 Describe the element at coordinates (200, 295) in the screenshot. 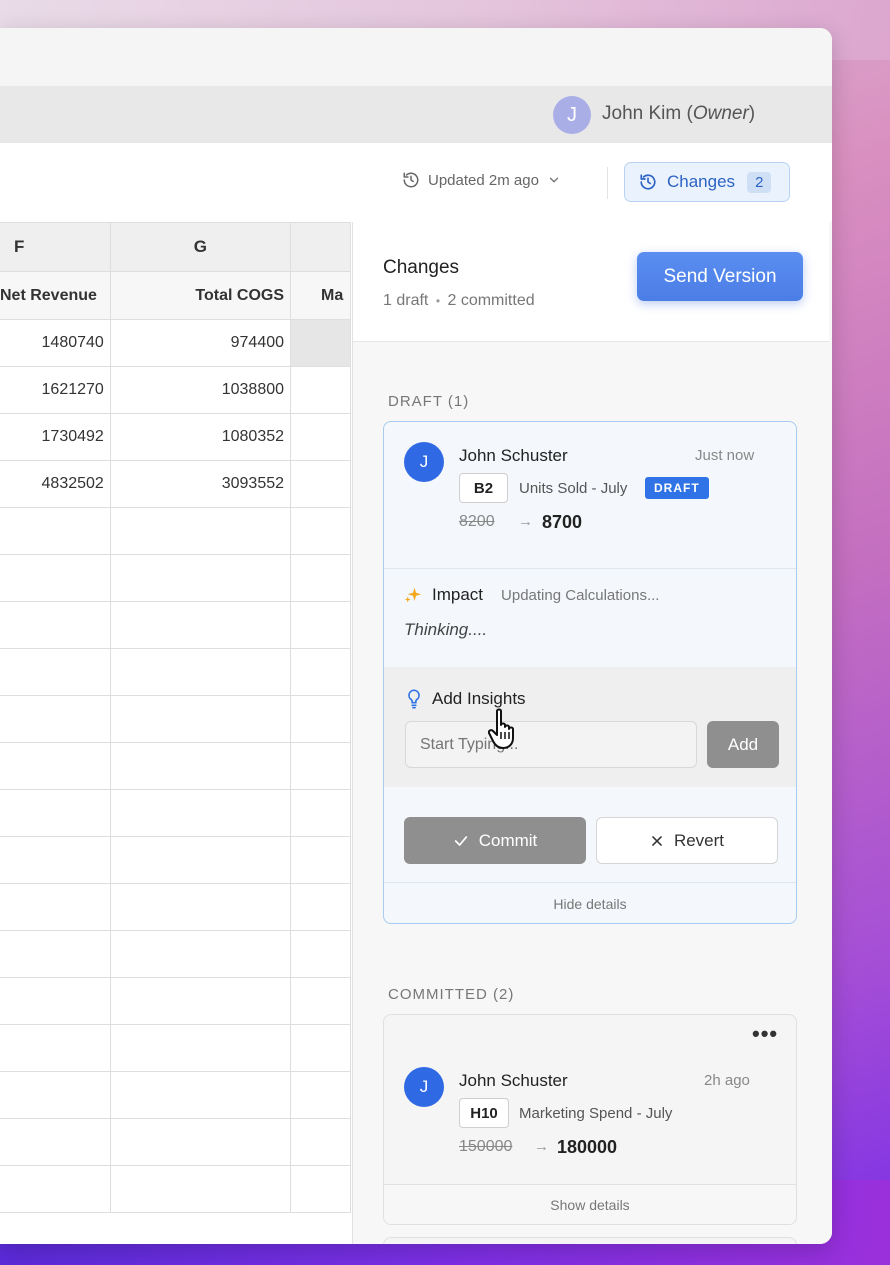

I see `field-total-cogs: Total COGS` at that location.